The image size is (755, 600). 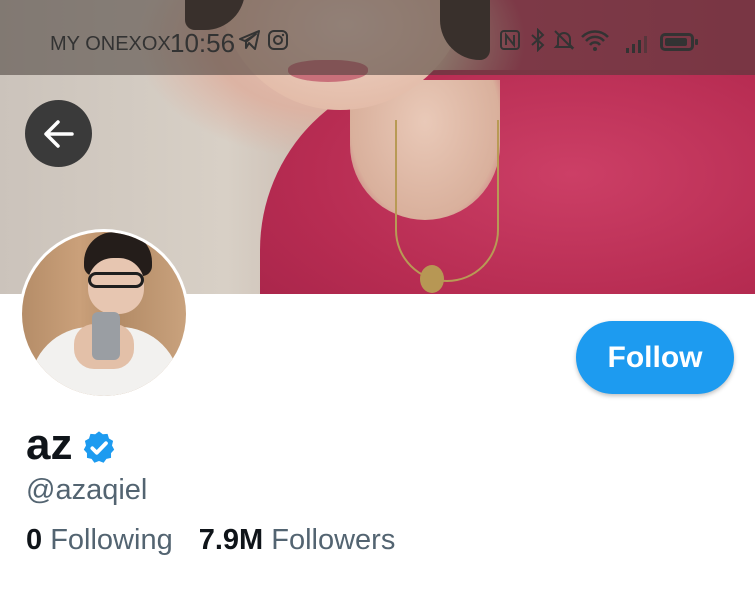 What do you see at coordinates (333, 540) in the screenshot?
I see `followers-label: Followers` at bounding box center [333, 540].